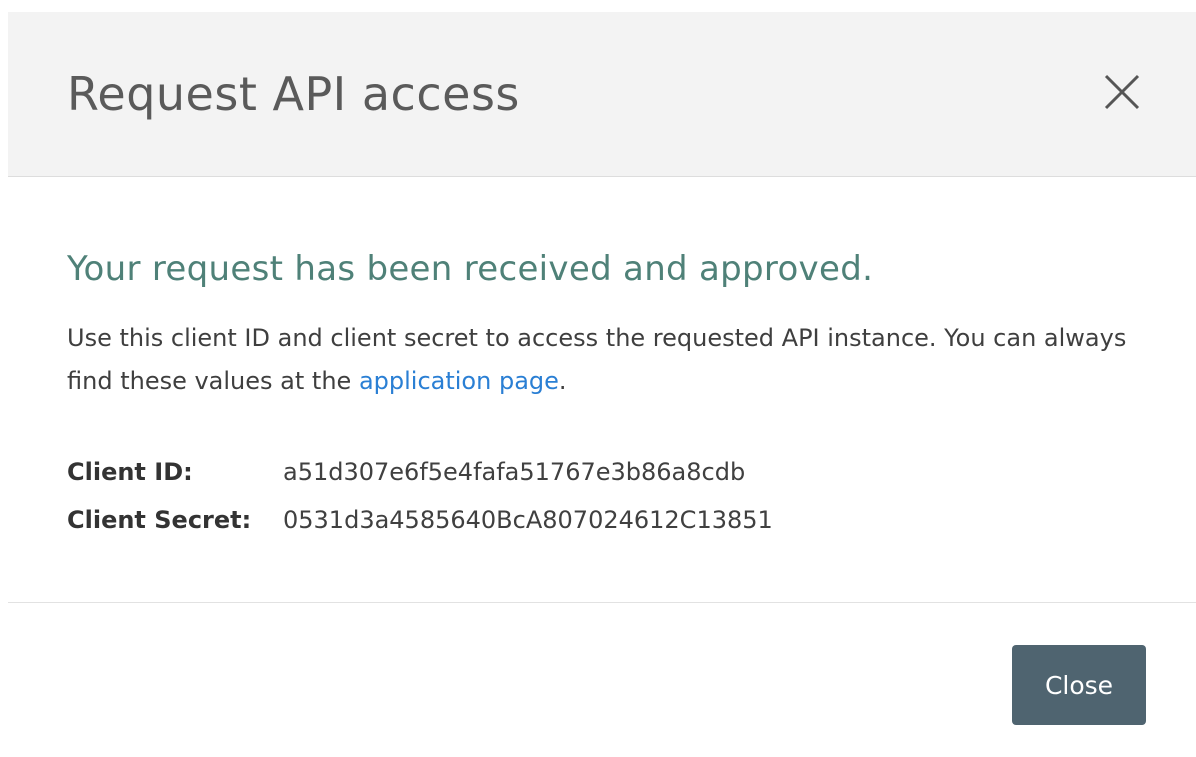  I want to click on client-id-value: a51d307e6f5e4fafa51767e3b86a8cdb, so click(514, 472).